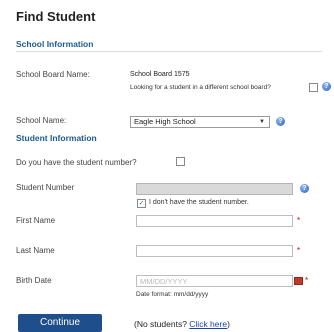 The height and width of the screenshot is (332, 334). Describe the element at coordinates (45, 187) in the screenshot. I see `student-number-label: Student Number` at that location.